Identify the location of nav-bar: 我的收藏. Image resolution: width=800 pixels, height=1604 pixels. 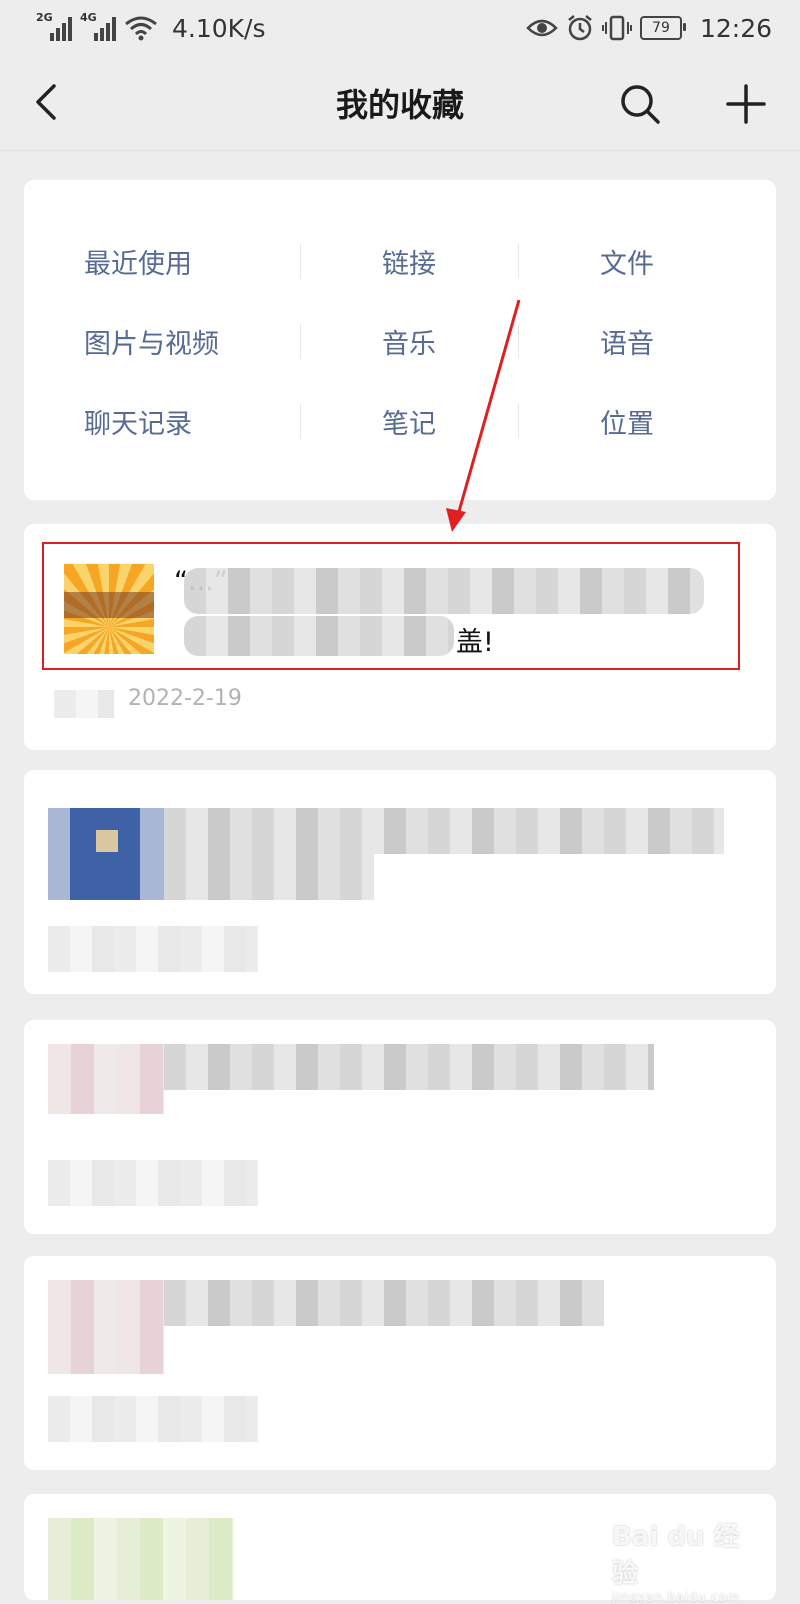
(400, 103).